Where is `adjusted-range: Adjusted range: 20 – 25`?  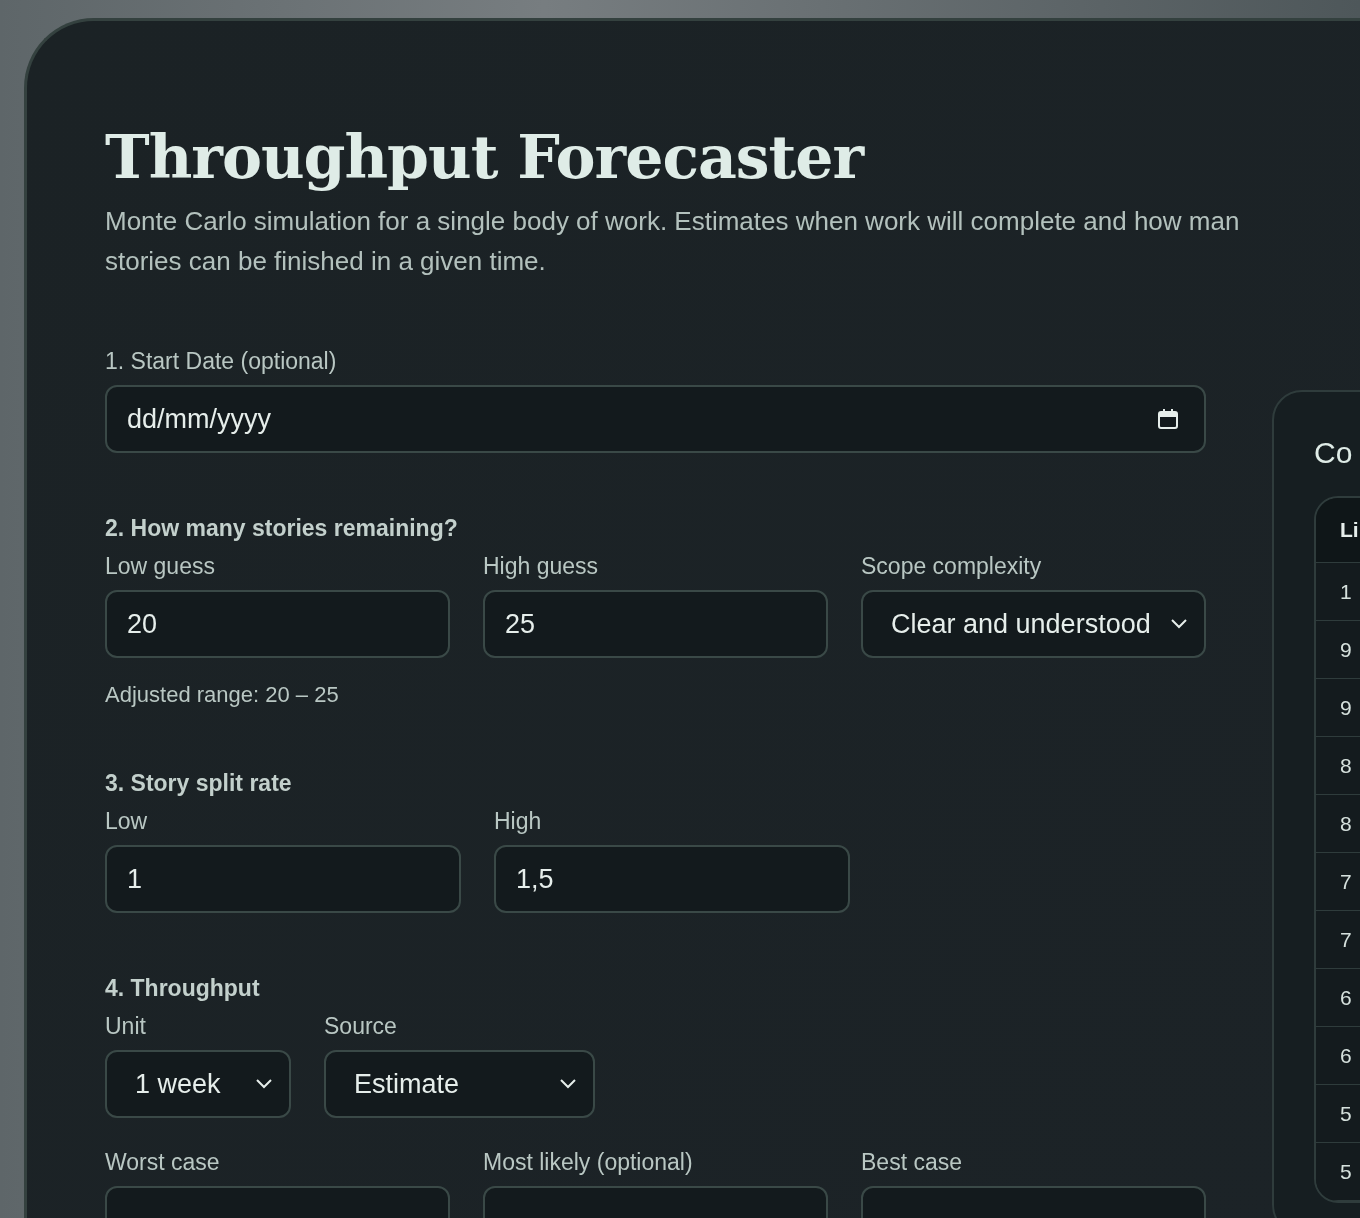
adjusted-range: Adjusted range: 20 – 25 is located at coordinates (222, 695).